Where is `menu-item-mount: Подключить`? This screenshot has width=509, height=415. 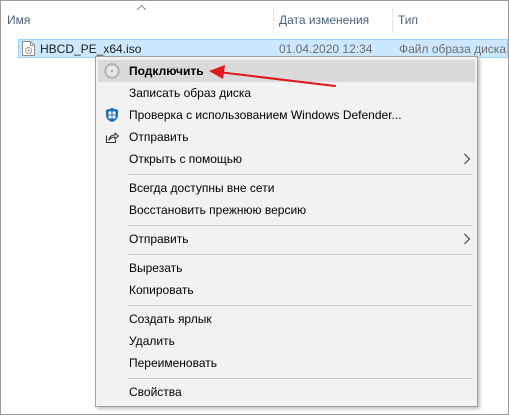 menu-item-mount: Подключить is located at coordinates (286, 71).